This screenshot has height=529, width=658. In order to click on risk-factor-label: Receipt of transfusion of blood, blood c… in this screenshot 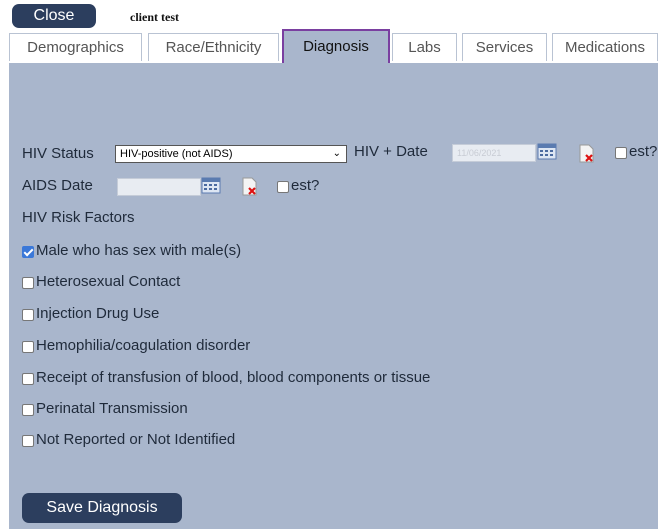, I will do `click(233, 377)`.